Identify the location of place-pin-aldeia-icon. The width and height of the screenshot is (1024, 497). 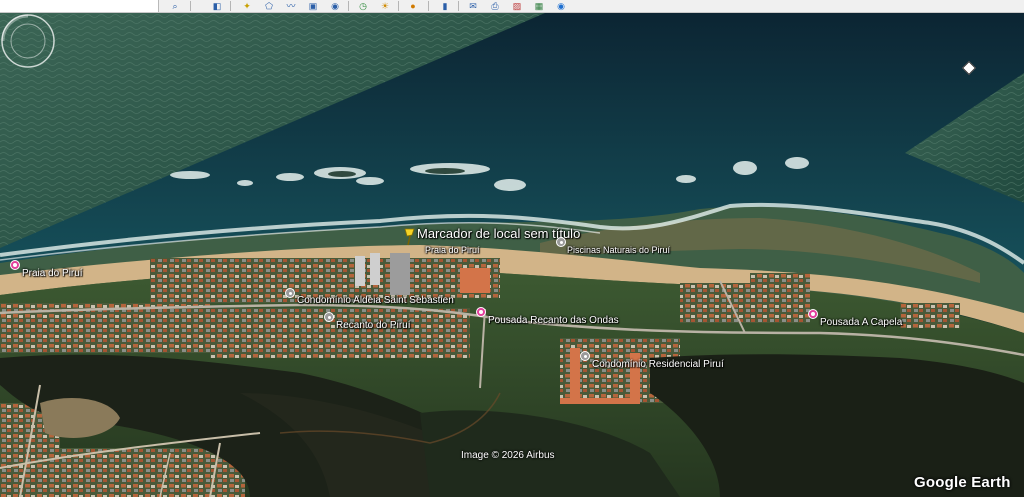
(290, 293).